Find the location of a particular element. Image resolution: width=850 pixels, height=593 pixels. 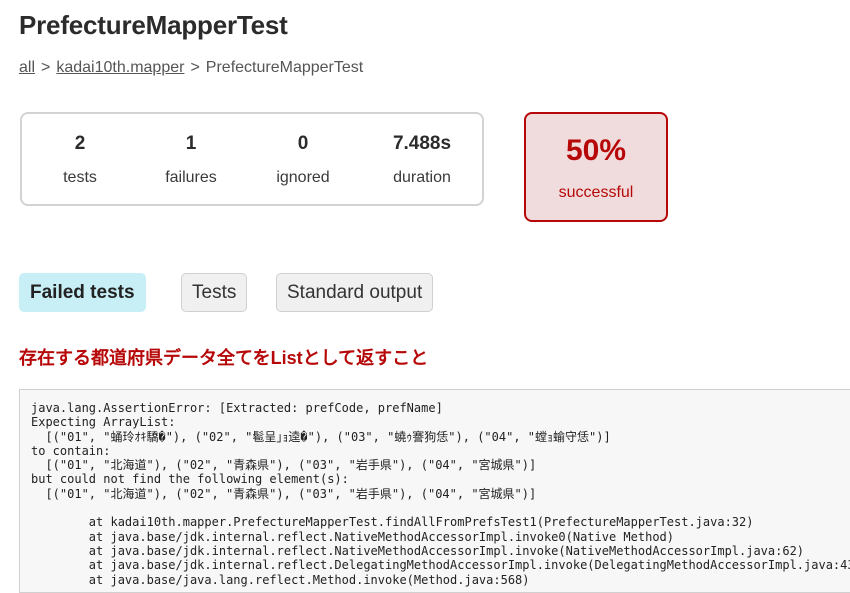

success-label: successful is located at coordinates (596, 192).